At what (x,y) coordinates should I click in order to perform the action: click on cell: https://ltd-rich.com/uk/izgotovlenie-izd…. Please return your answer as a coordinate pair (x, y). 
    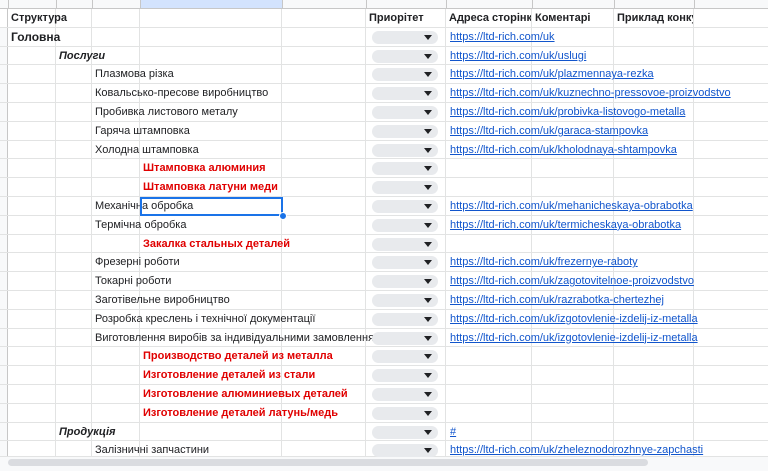
    Looking at the image, I should click on (572, 337).